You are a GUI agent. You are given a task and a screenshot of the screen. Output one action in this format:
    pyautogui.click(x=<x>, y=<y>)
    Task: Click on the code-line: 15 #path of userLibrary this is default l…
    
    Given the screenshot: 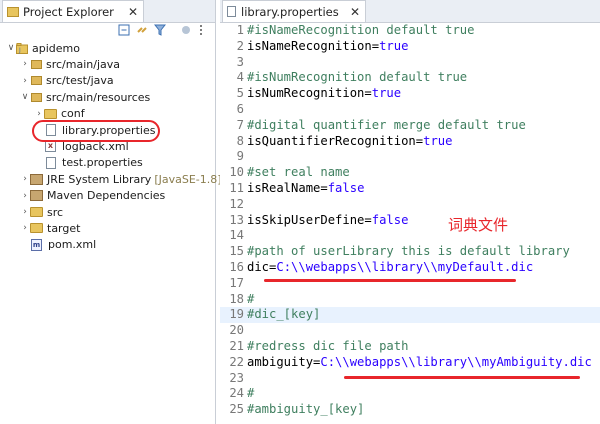 What is the action you would take?
    pyautogui.click(x=410, y=252)
    